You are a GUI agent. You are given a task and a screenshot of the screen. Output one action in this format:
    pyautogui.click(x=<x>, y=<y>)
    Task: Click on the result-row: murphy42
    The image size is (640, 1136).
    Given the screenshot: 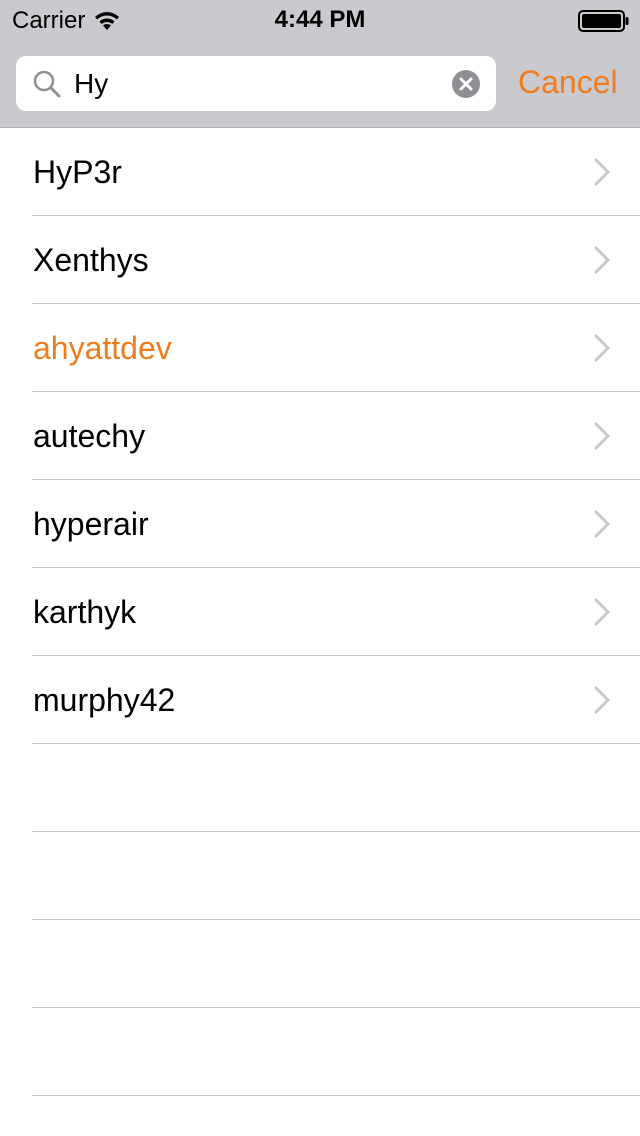 What is the action you would take?
    pyautogui.click(x=320, y=700)
    